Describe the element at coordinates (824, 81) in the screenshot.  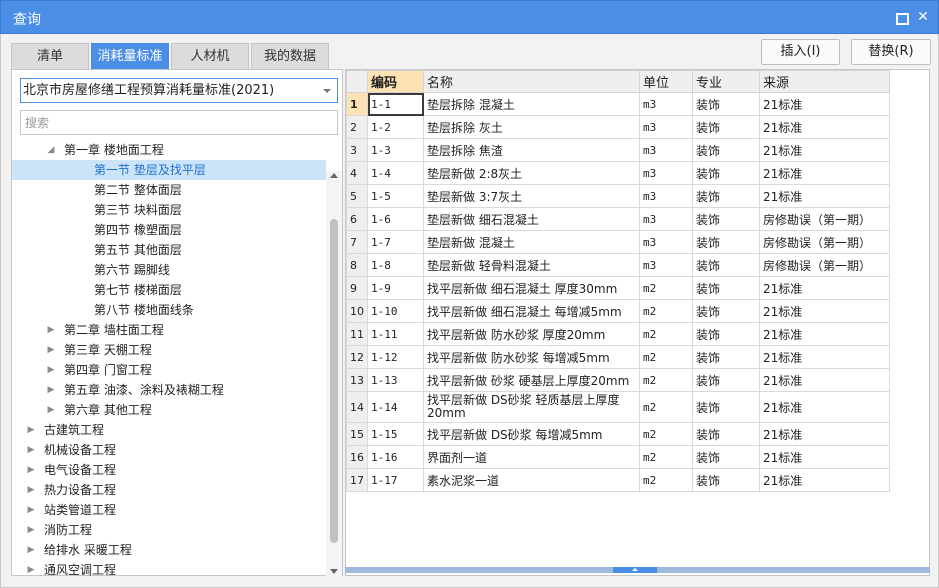
I see `column-header-source: 来源` at that location.